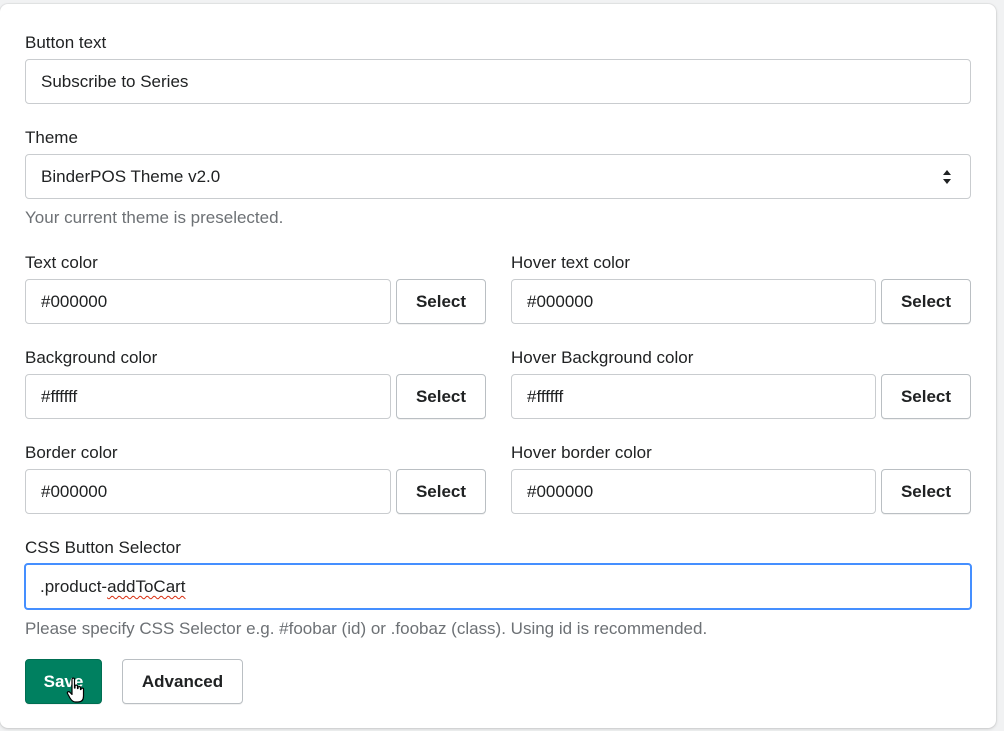  I want to click on text-color-label: Text color, so click(61, 262).